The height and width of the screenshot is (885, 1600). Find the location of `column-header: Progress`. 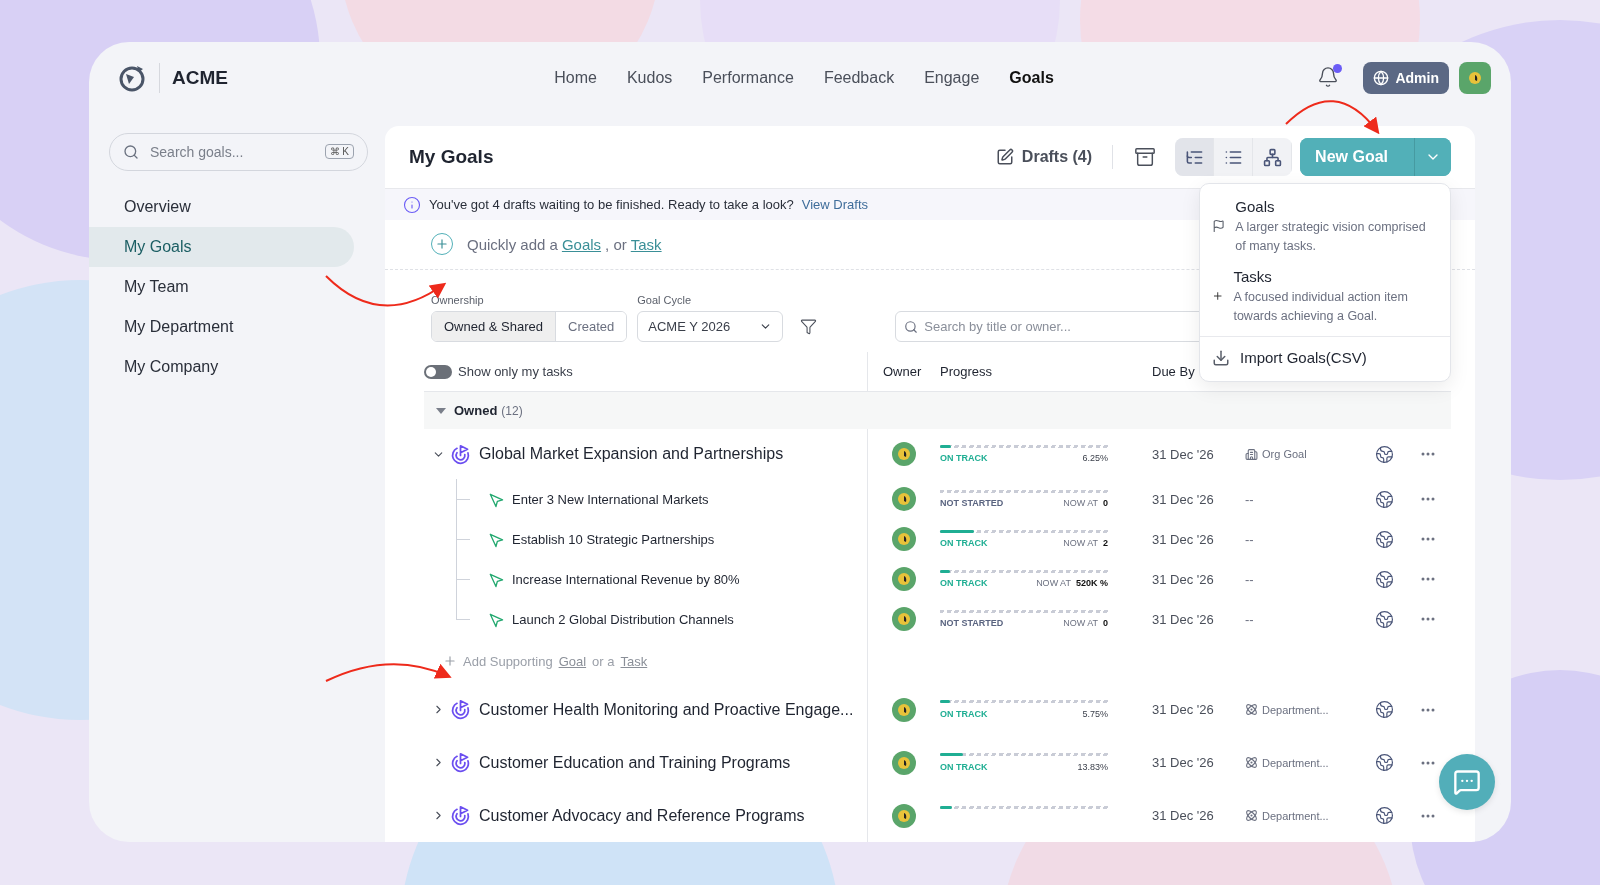

column-header: Progress is located at coordinates (967, 371).